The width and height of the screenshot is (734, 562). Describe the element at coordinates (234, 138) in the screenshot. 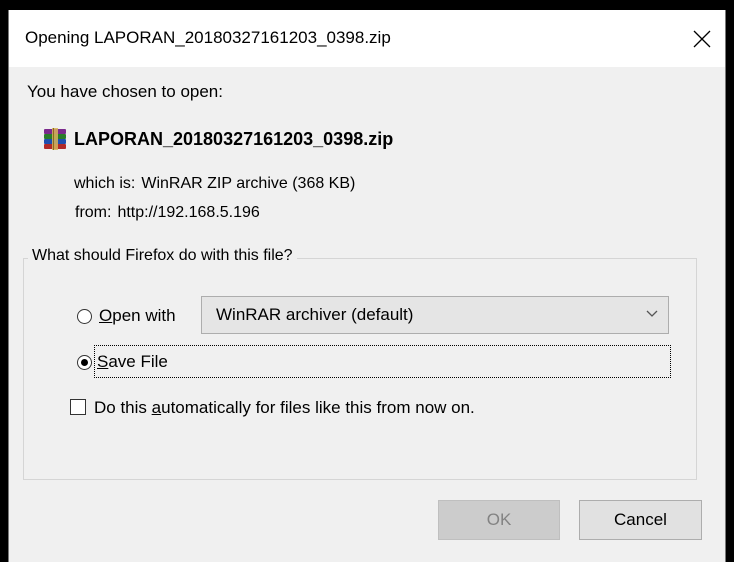

I see `file-name: LAPORAN_20180327161203_0398.zip` at that location.